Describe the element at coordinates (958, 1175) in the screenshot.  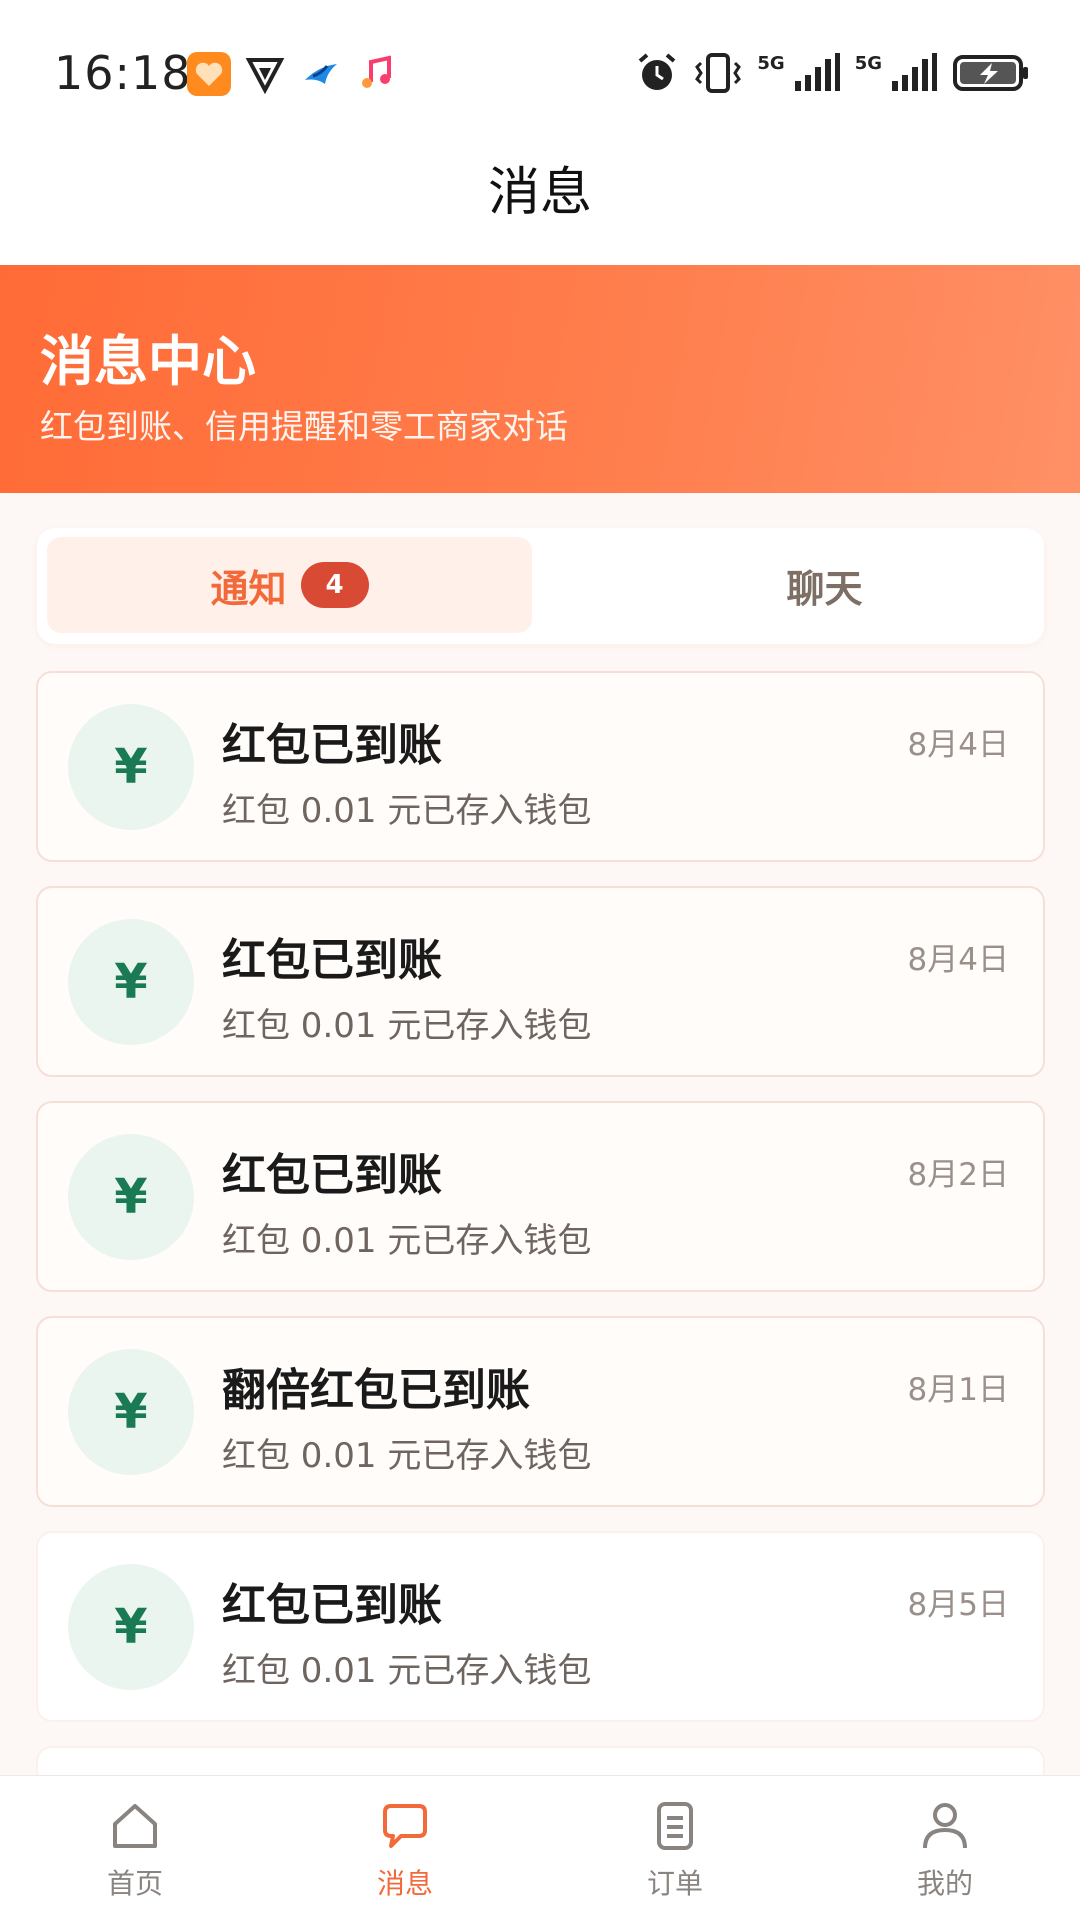
I see `message-date: 8月2日` at that location.